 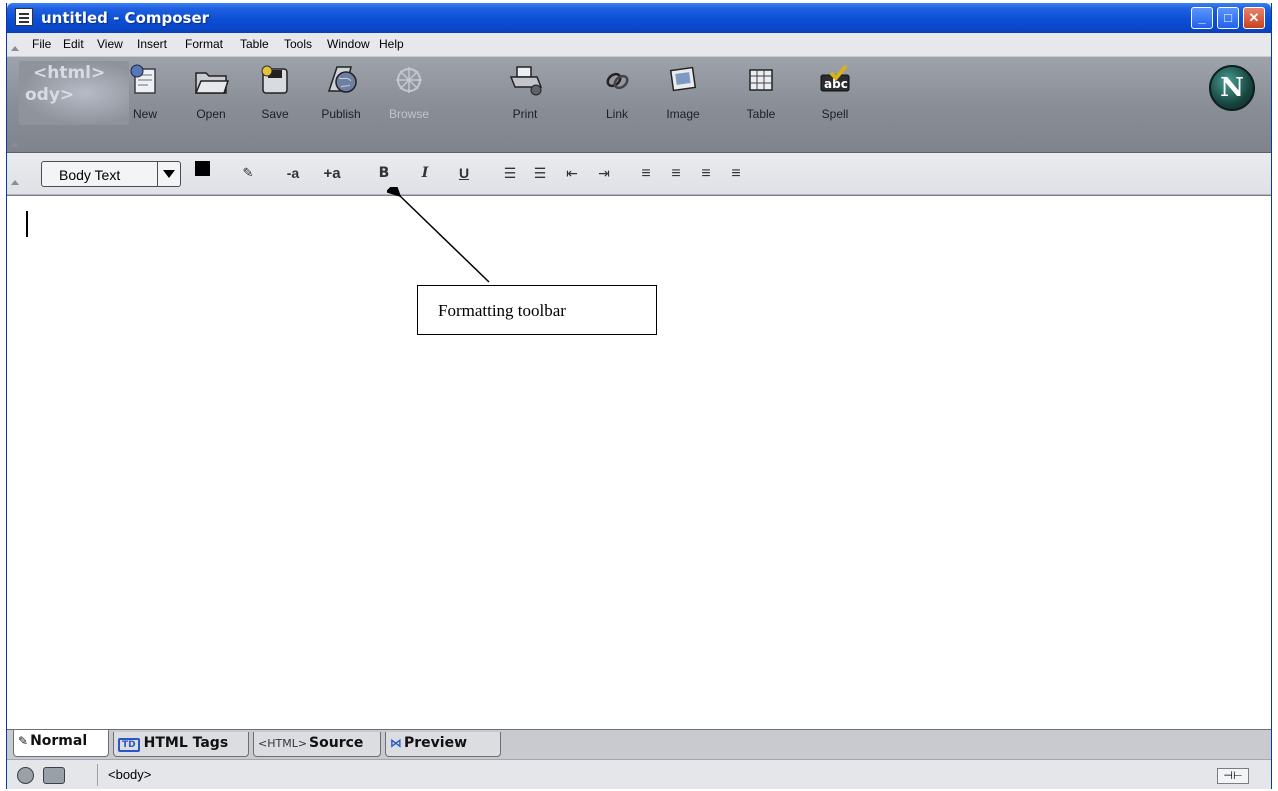 I want to click on menu-tools: Tools, so click(x=298, y=44).